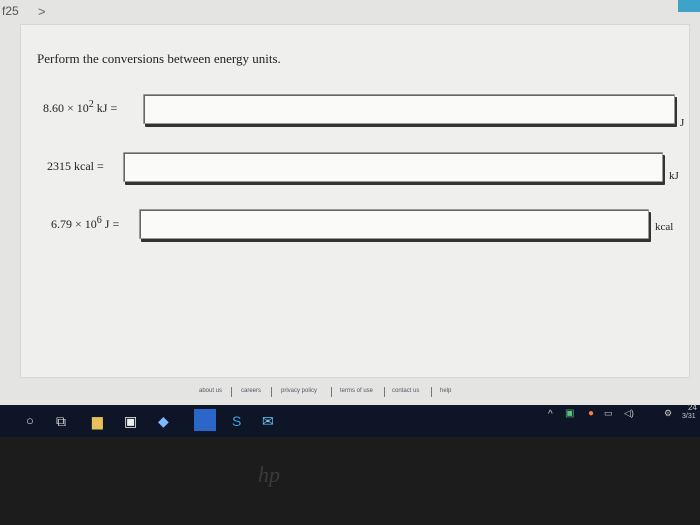  What do you see at coordinates (668, 413) in the screenshot?
I see `settings-icon: ⚙` at bounding box center [668, 413].